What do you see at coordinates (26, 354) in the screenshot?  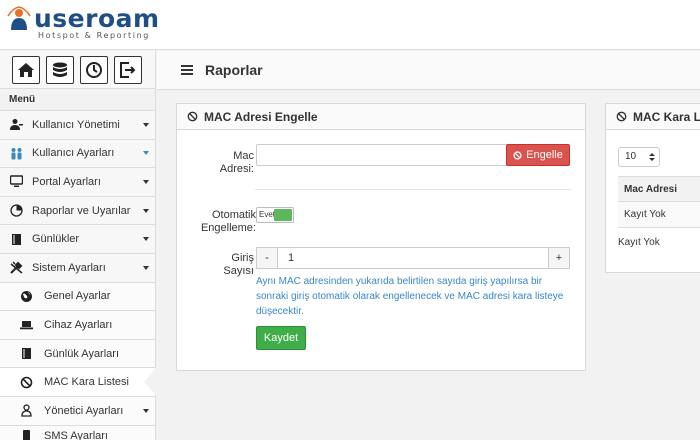 I see `notebook-icon` at bounding box center [26, 354].